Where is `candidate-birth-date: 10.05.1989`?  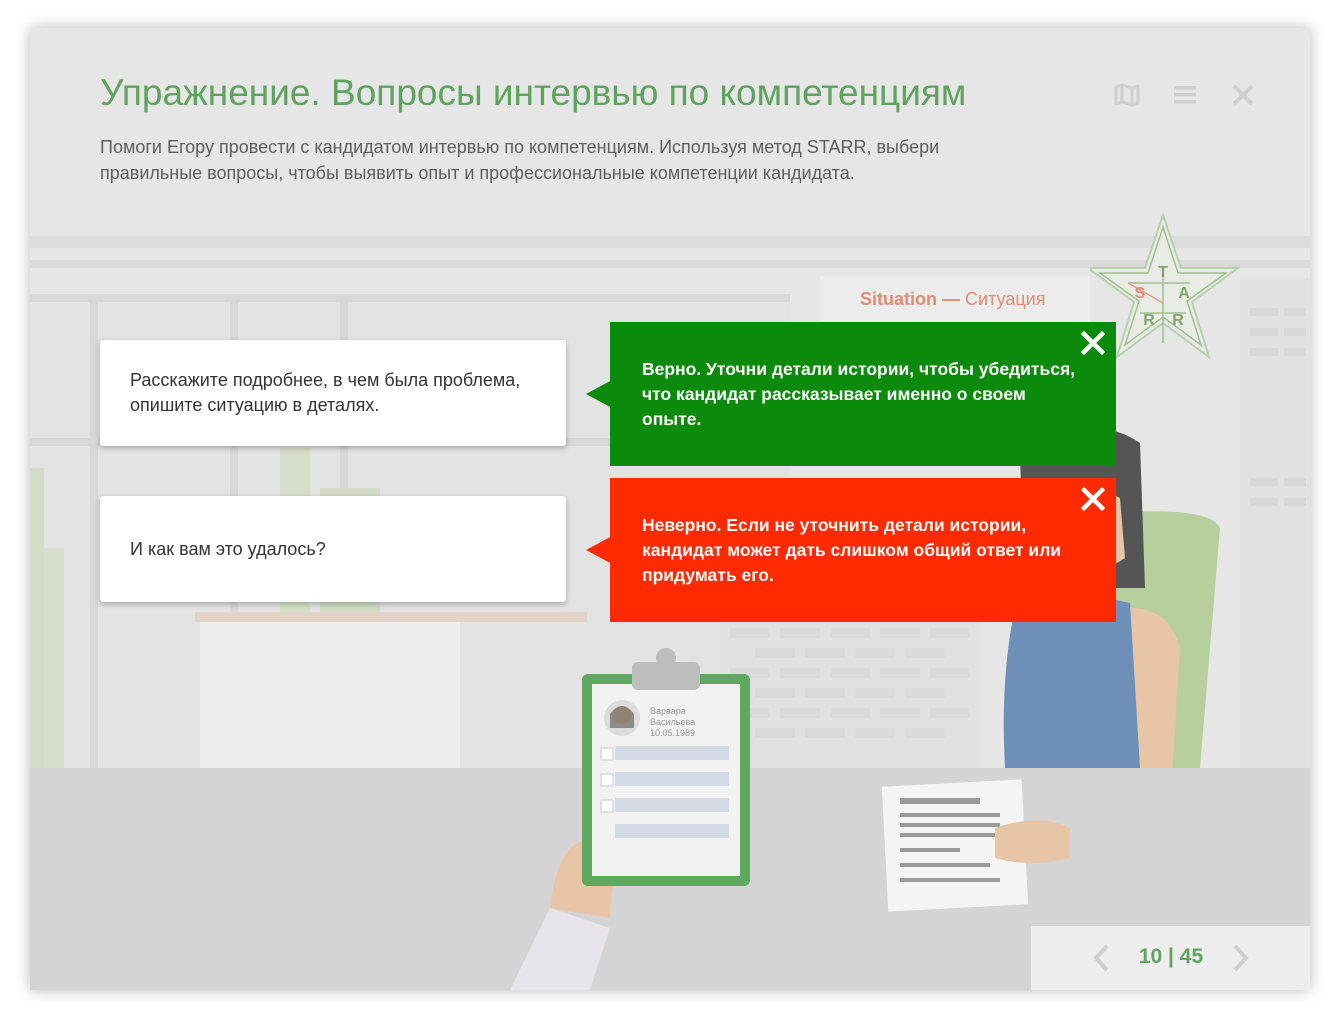 candidate-birth-date: 10.05.1989 is located at coordinates (673, 733).